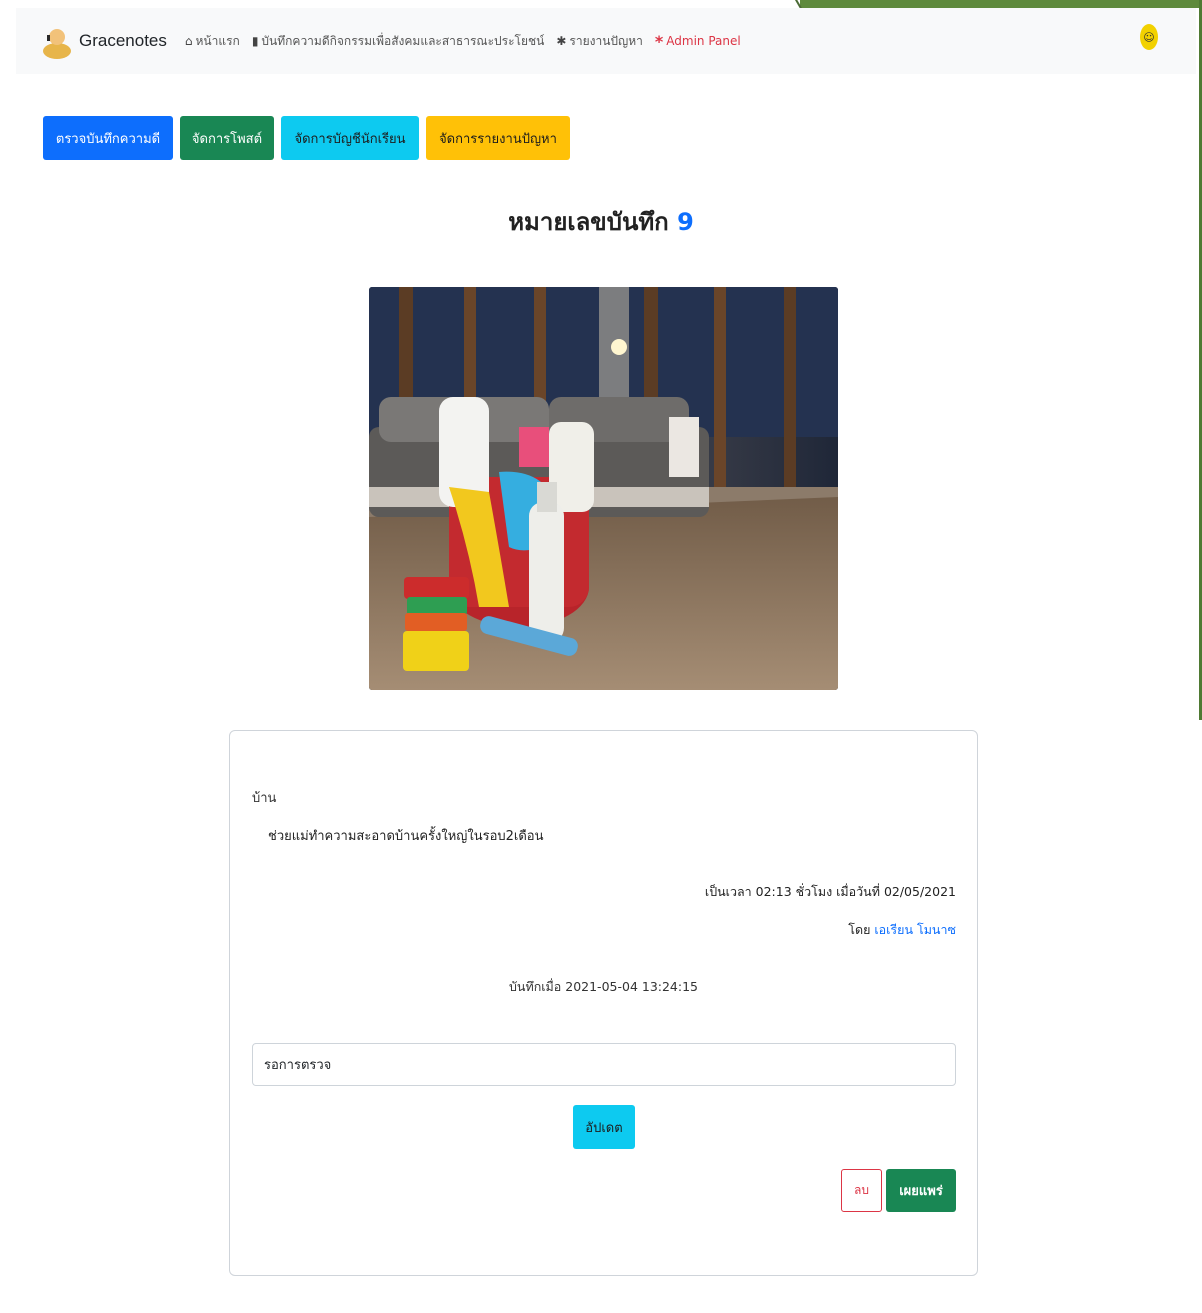  Describe the element at coordinates (350, 138) in the screenshot. I see `manage-students-button: จัดการบัญชีนักเรียน` at that location.